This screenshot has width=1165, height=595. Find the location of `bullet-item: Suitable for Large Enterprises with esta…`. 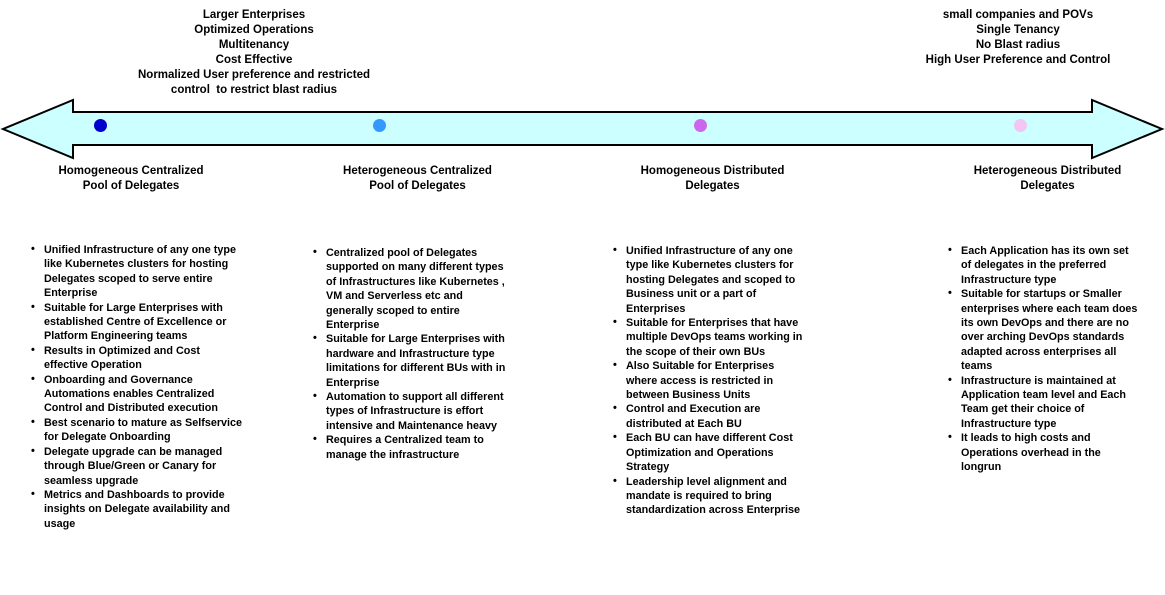

bullet-item: Suitable for Large Enterprises with esta… is located at coordinates (137, 322).